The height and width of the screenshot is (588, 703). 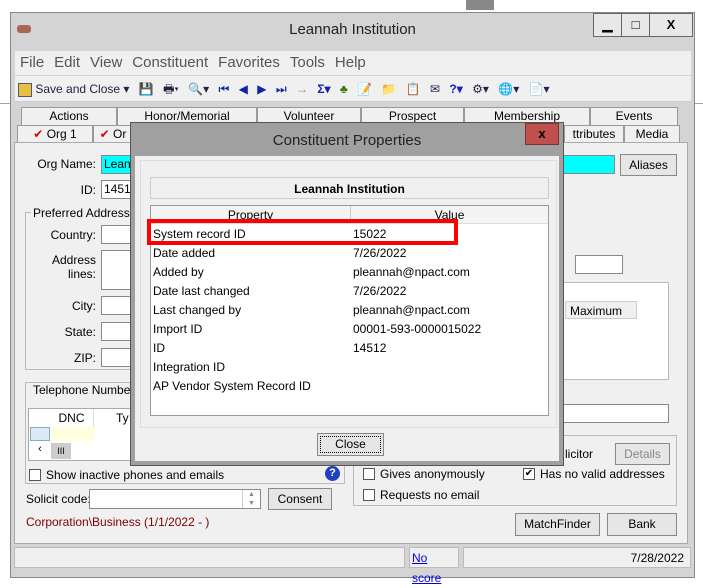 What do you see at coordinates (579, 454) in the screenshot?
I see `solicitor-label: licitor` at bounding box center [579, 454].